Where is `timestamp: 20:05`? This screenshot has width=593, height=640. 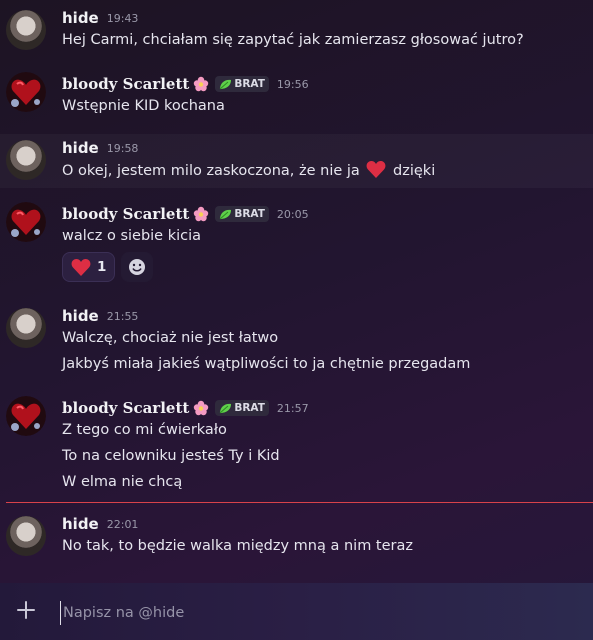
timestamp: 20:05 is located at coordinates (292, 214).